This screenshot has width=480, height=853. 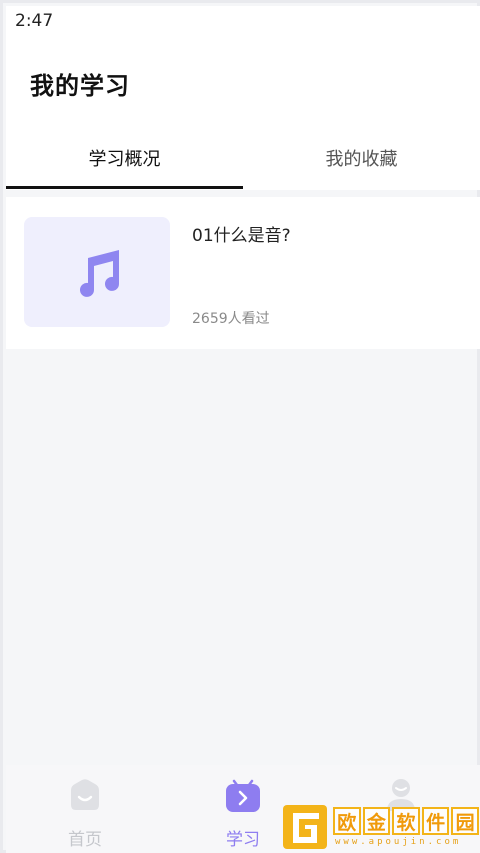 I want to click on watermark-char: 软, so click(x=406, y=821).